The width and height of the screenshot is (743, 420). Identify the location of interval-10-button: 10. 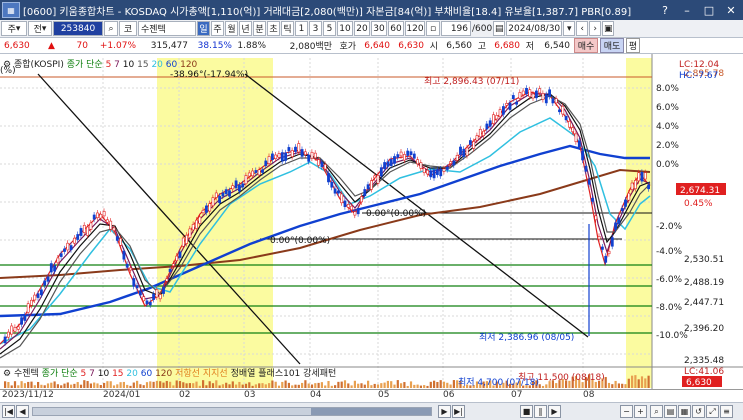
(345, 28).